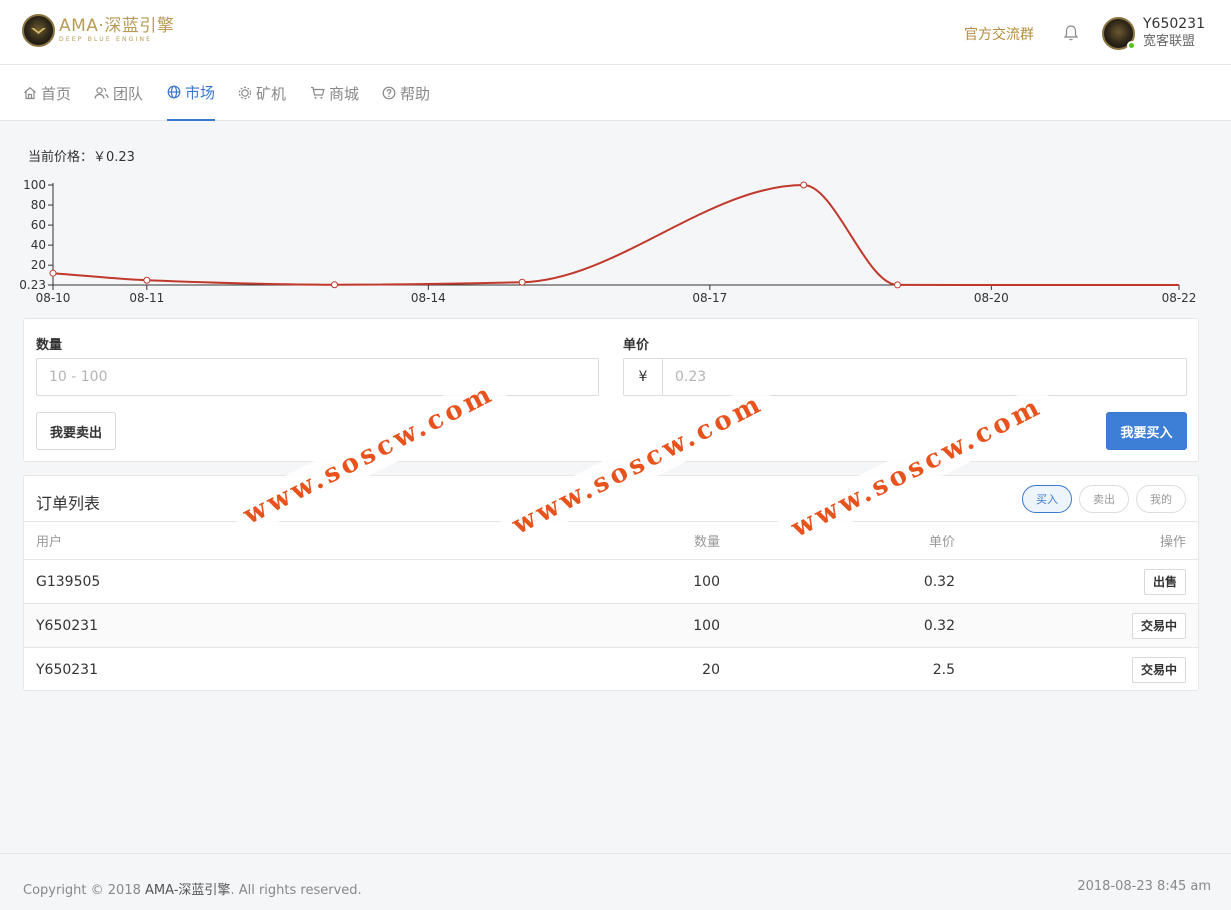 This screenshot has width=1231, height=910. What do you see at coordinates (1131, 45) in the screenshot?
I see `online-status-icon` at bounding box center [1131, 45].